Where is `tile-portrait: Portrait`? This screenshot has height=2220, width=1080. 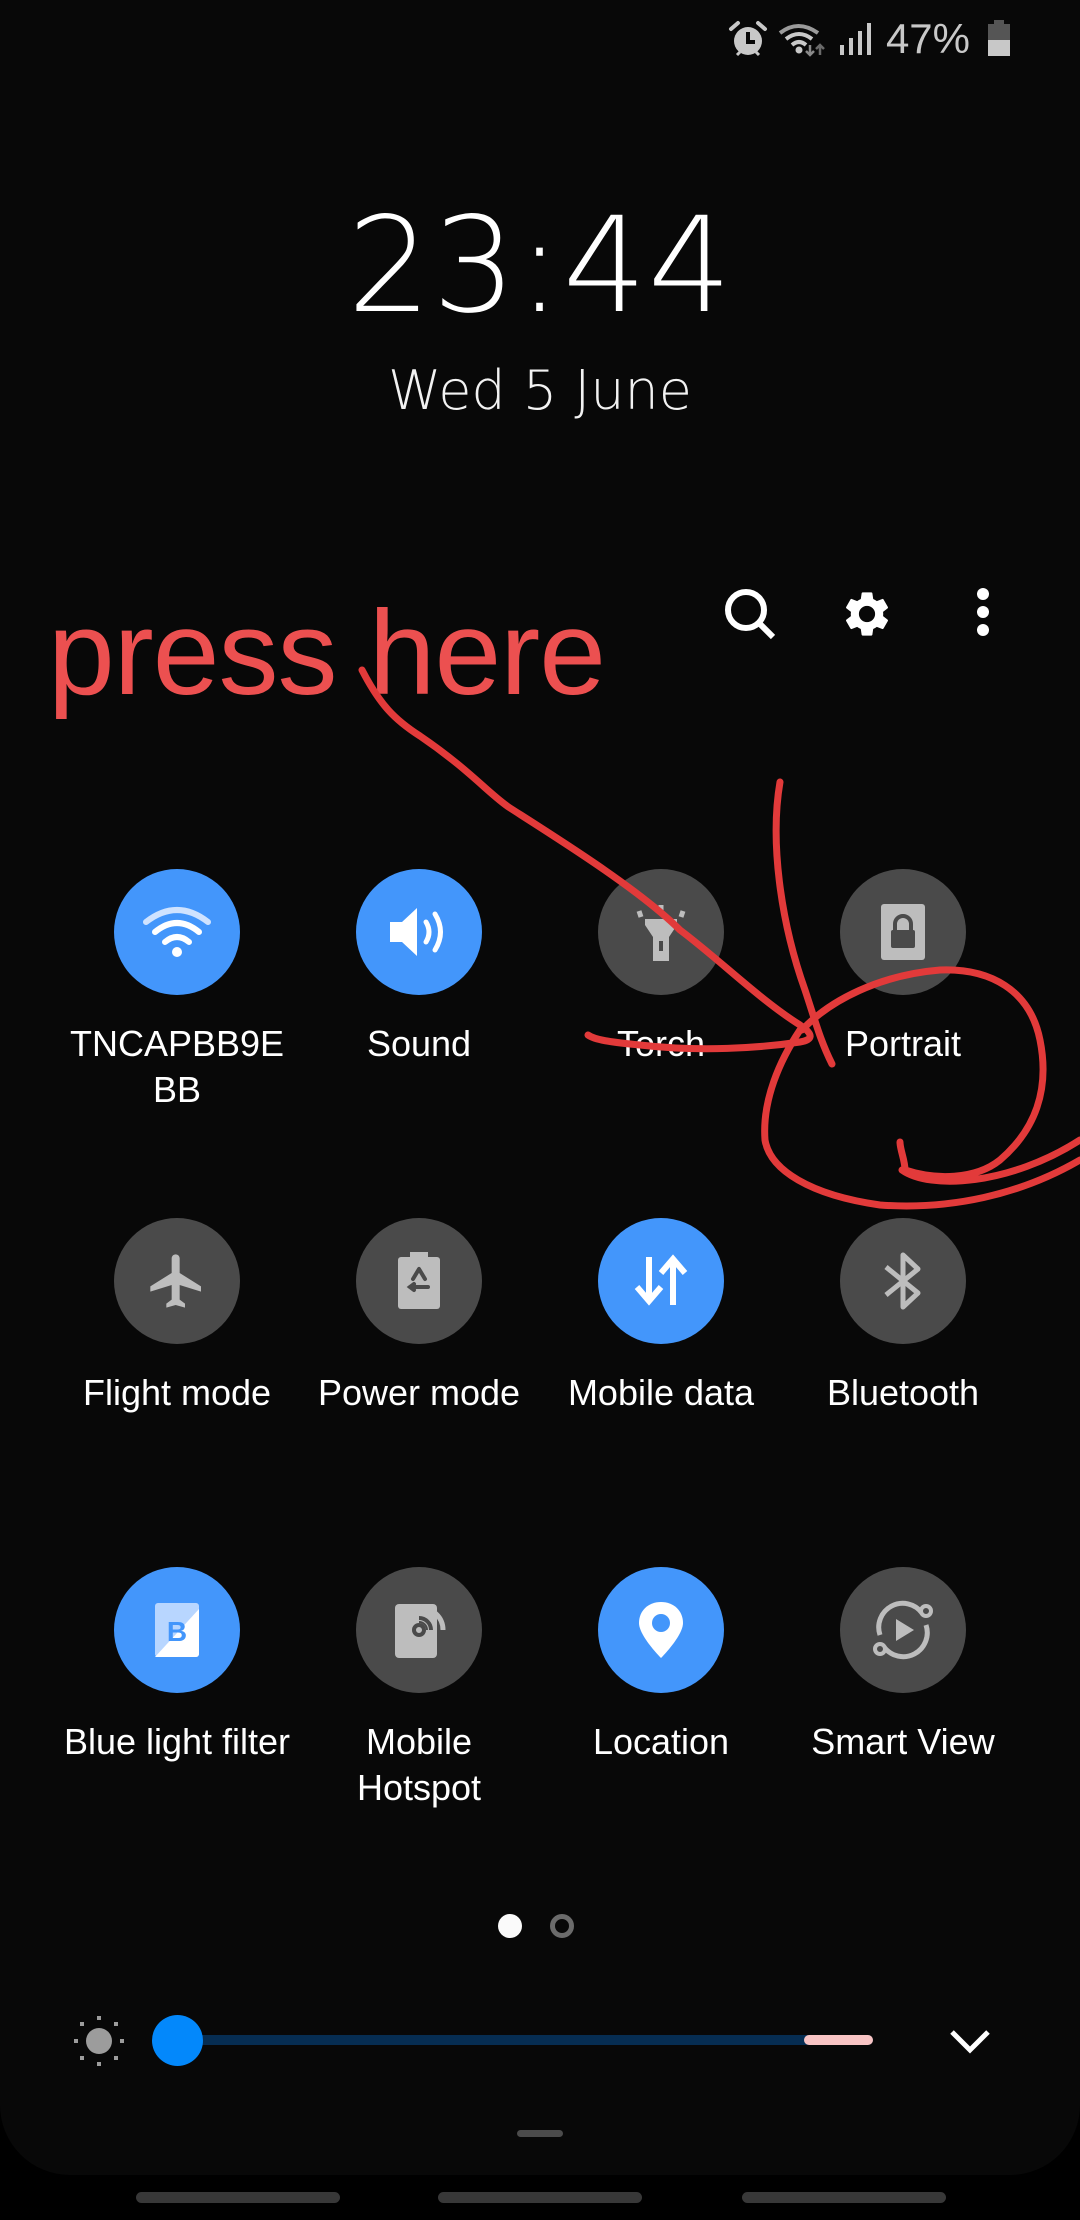
tile-portrait: Portrait is located at coordinates (903, 995).